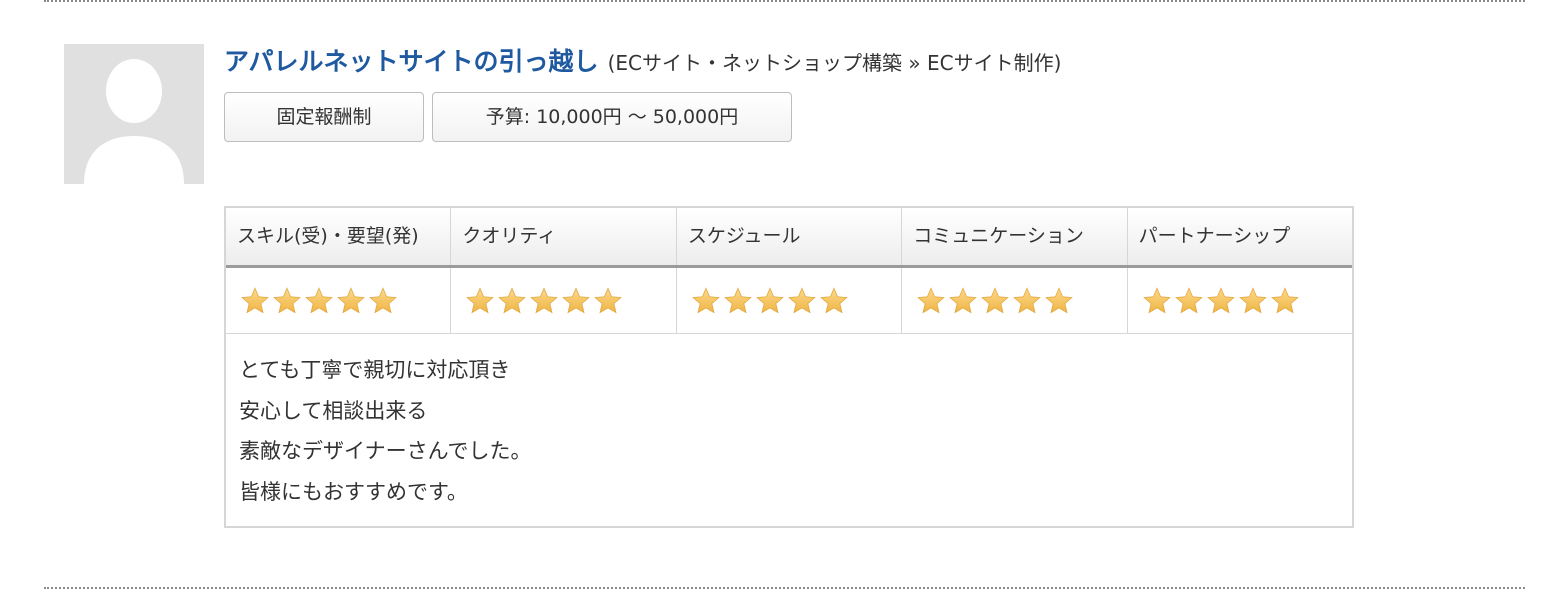  I want to click on comment-line: 安心して相談出来る, so click(333, 410).